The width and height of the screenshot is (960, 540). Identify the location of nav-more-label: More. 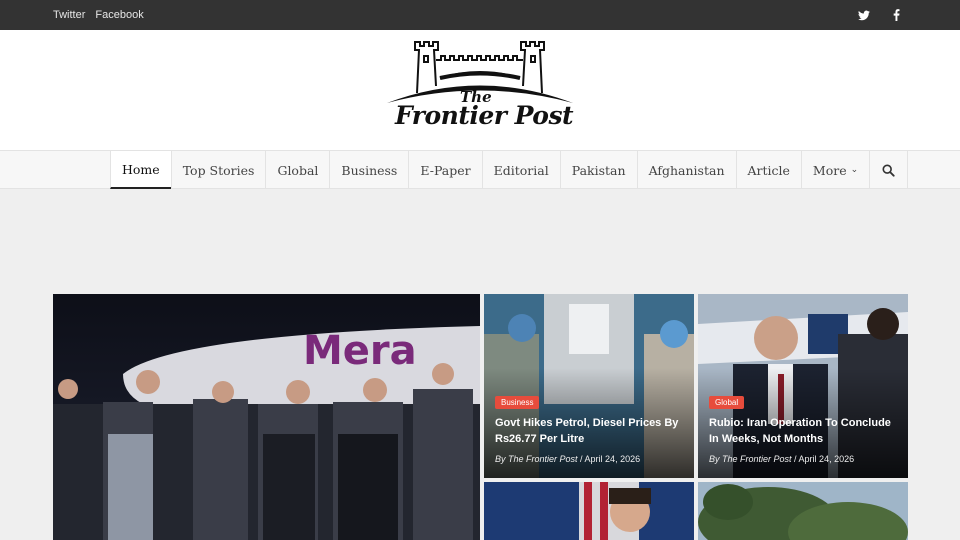
(829, 170).